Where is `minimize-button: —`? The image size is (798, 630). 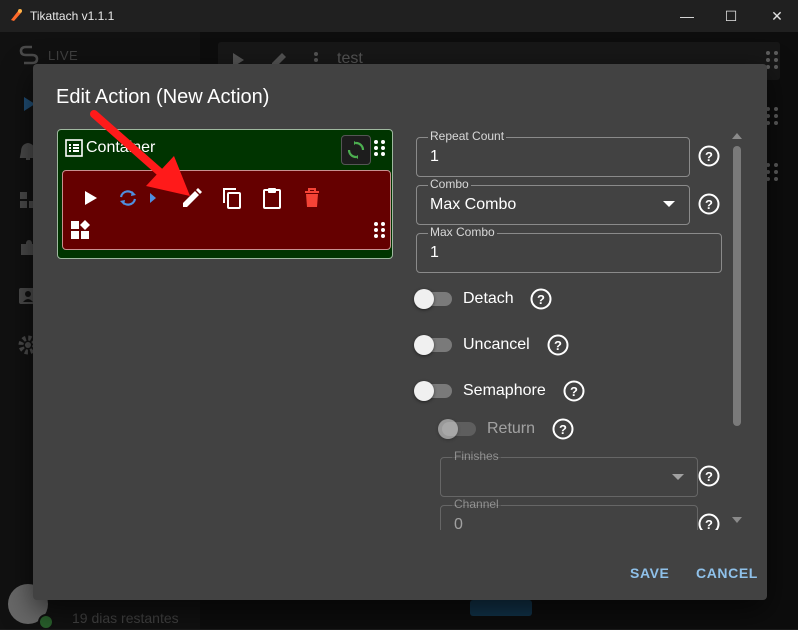 minimize-button: — is located at coordinates (687, 16).